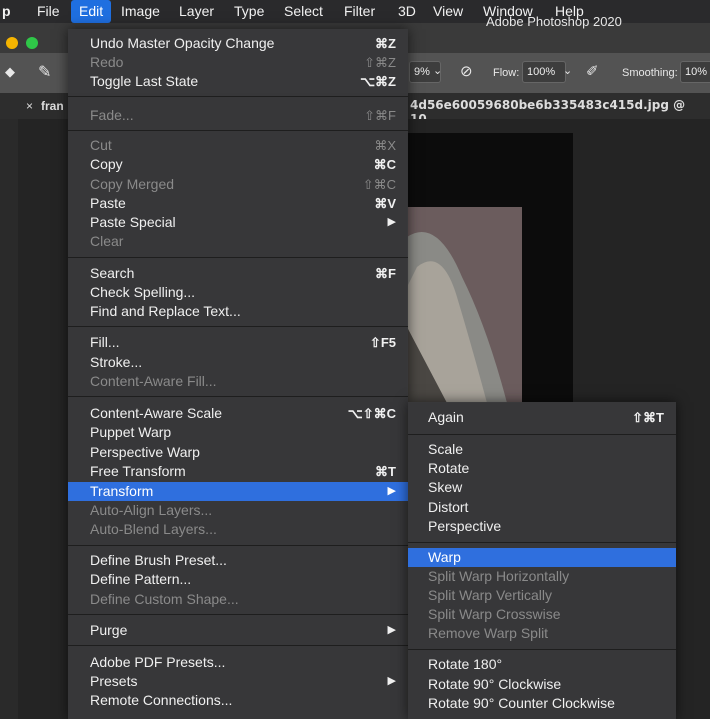 This screenshot has height=719, width=710. What do you see at coordinates (91, 11) in the screenshot?
I see `menu-edit: Edit` at bounding box center [91, 11].